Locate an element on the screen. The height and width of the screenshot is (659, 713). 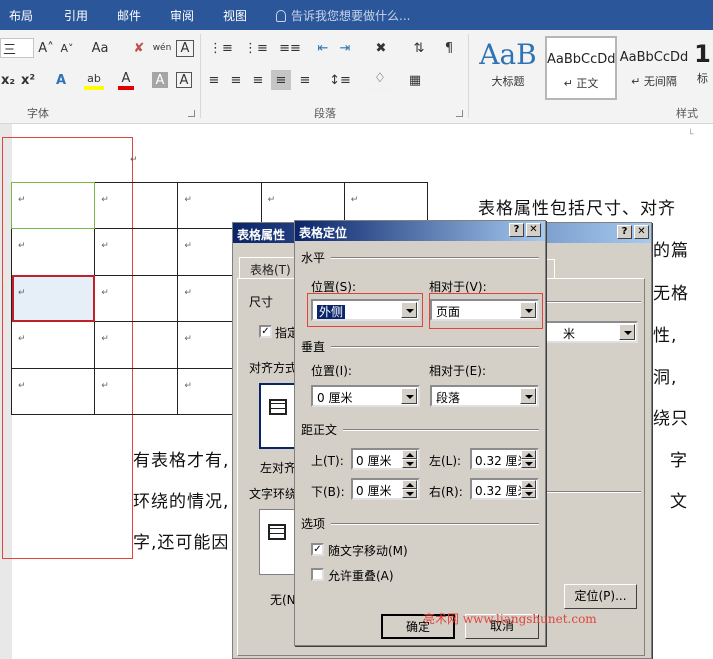
tab-review: 审阅 is located at coordinates (182, 15).